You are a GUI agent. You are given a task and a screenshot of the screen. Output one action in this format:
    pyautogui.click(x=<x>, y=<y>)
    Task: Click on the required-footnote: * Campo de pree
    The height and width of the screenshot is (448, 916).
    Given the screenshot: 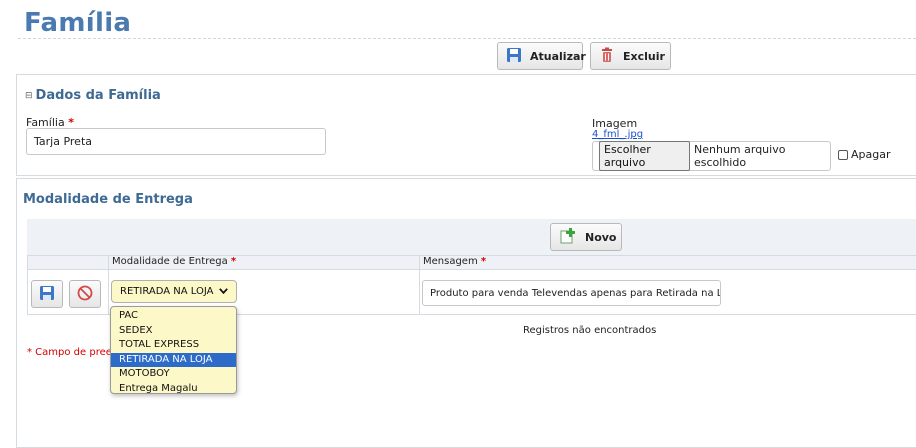 What is the action you would take?
    pyautogui.click(x=69, y=352)
    